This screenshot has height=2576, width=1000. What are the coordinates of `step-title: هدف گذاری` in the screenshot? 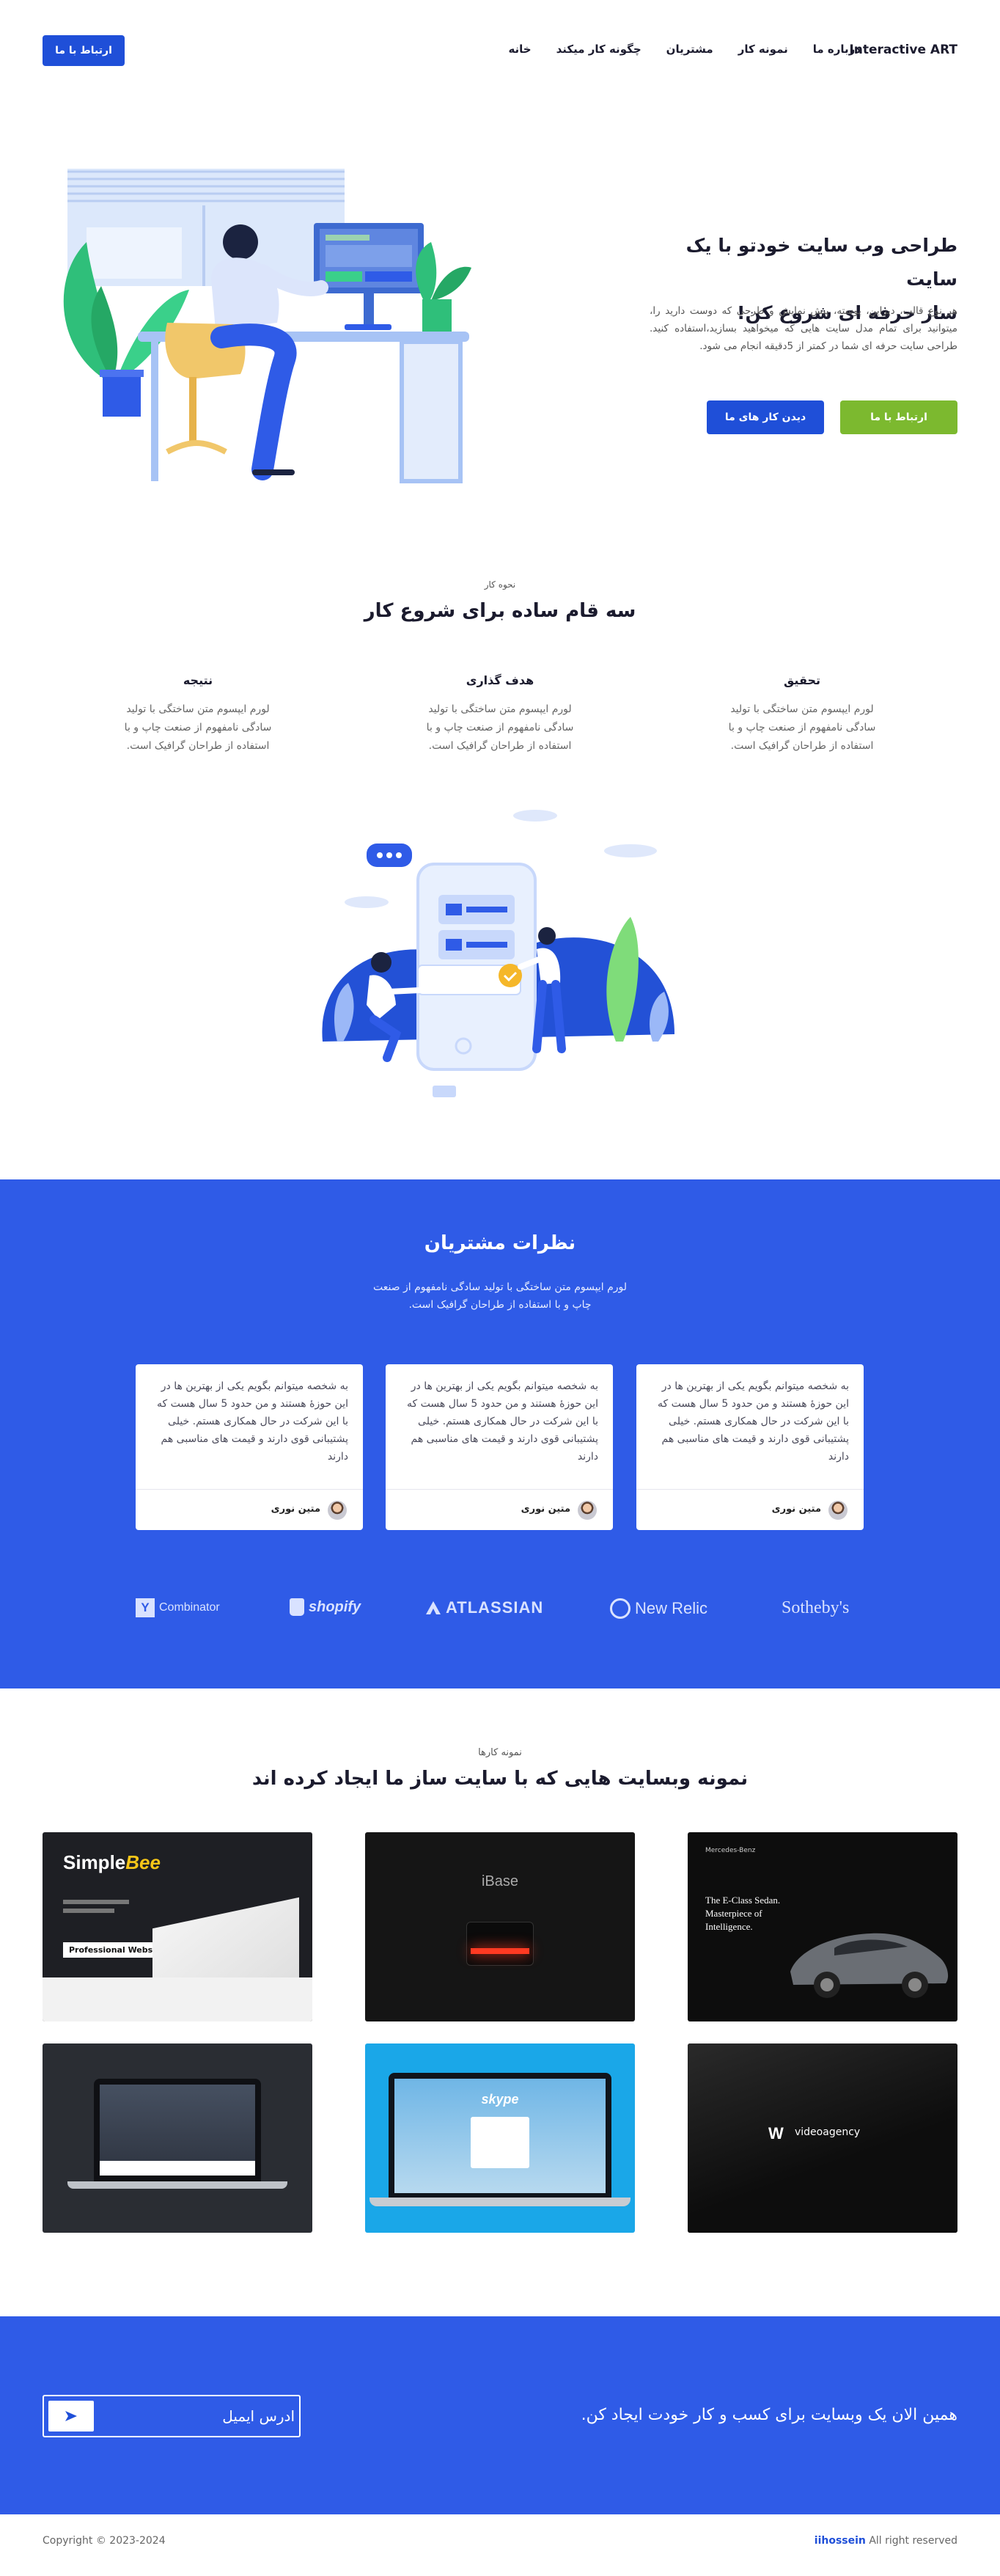 It's located at (500, 680).